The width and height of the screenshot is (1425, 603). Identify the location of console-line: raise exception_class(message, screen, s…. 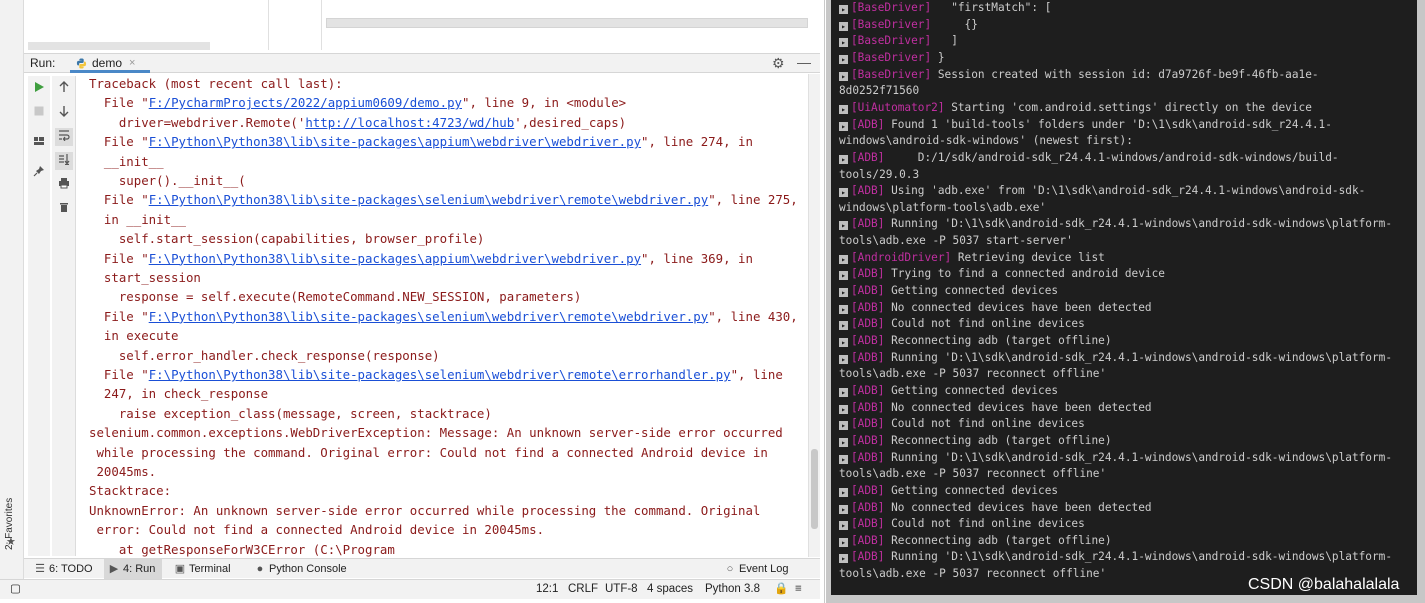
(290, 413).